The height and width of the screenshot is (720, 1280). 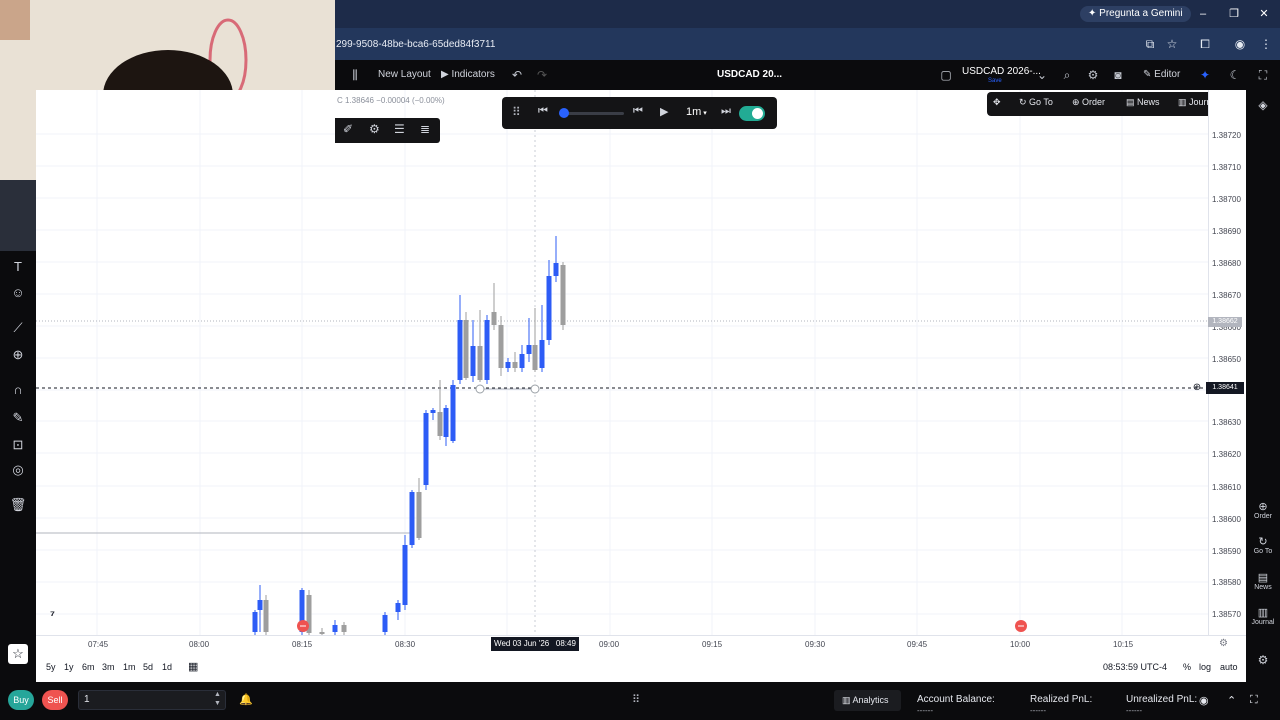 I want to click on bookmark-star-icon: ☆, so click(x=1172, y=44).